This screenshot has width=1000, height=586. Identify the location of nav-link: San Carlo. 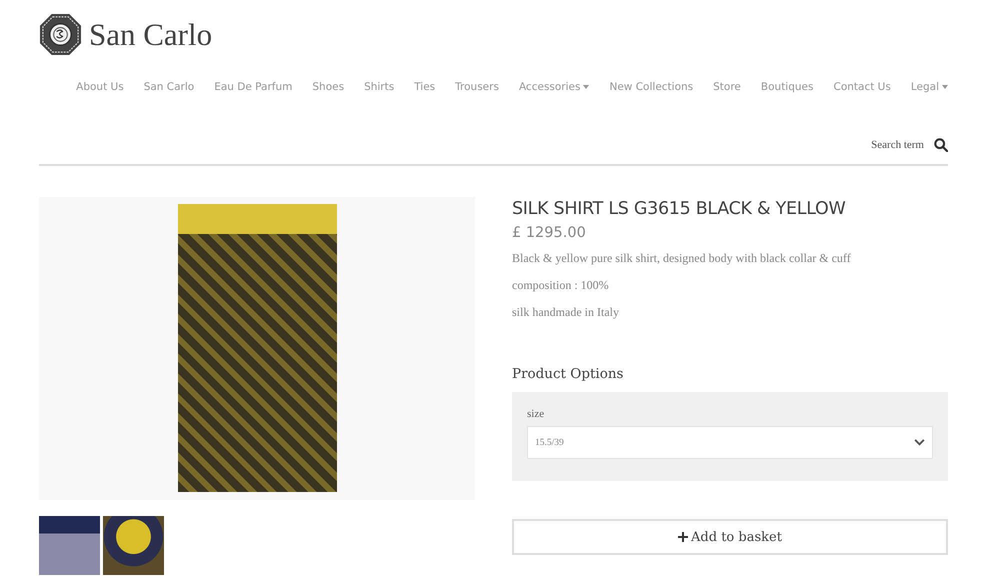
(159, 87).